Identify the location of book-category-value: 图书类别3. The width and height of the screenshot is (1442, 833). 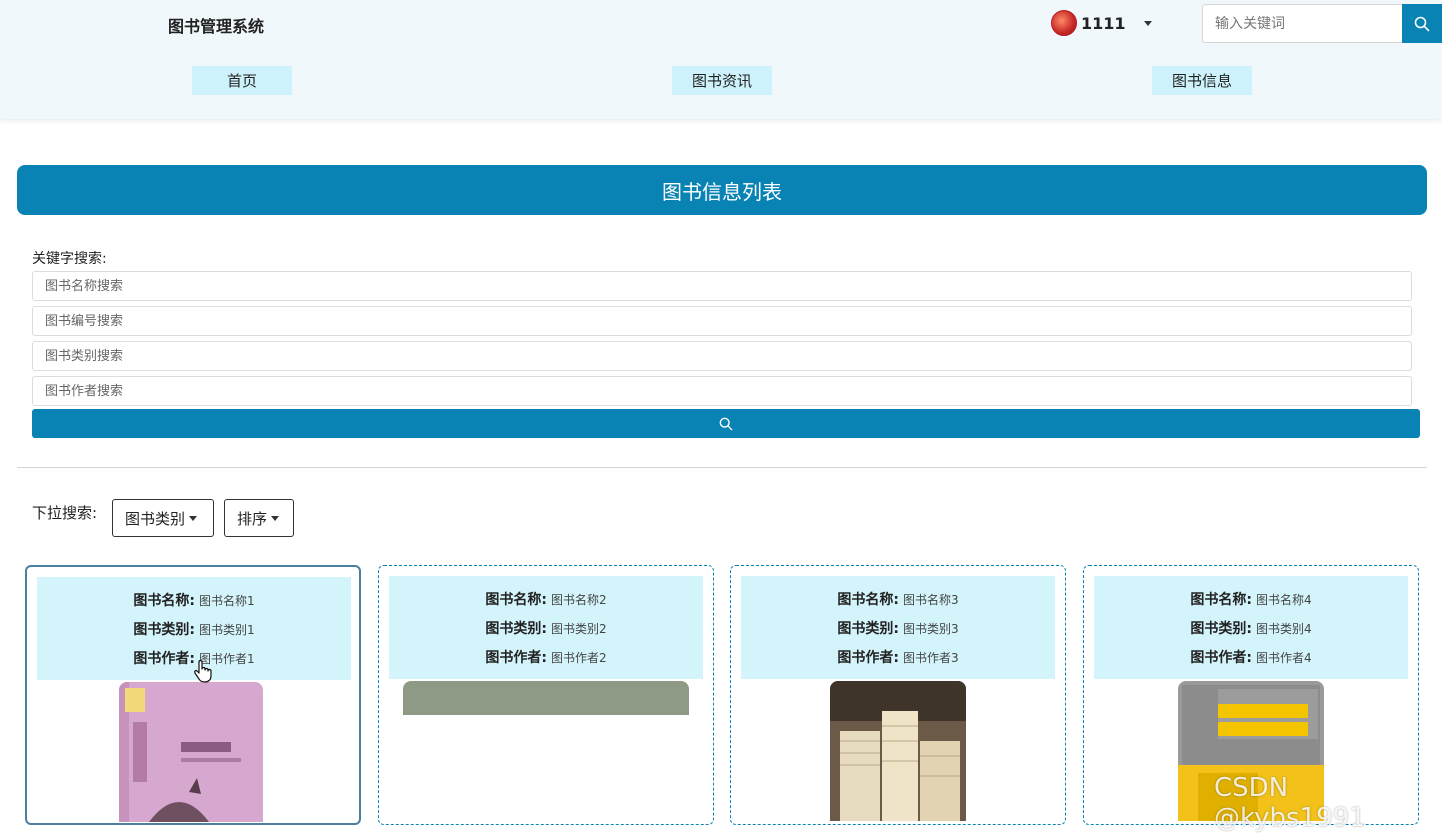
(930, 628).